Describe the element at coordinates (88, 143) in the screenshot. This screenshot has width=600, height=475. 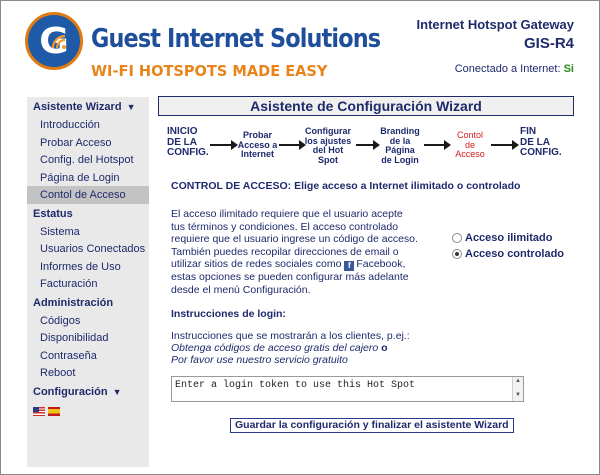
I see `sidebar-item-probar-acceso: Probar Acceso` at that location.